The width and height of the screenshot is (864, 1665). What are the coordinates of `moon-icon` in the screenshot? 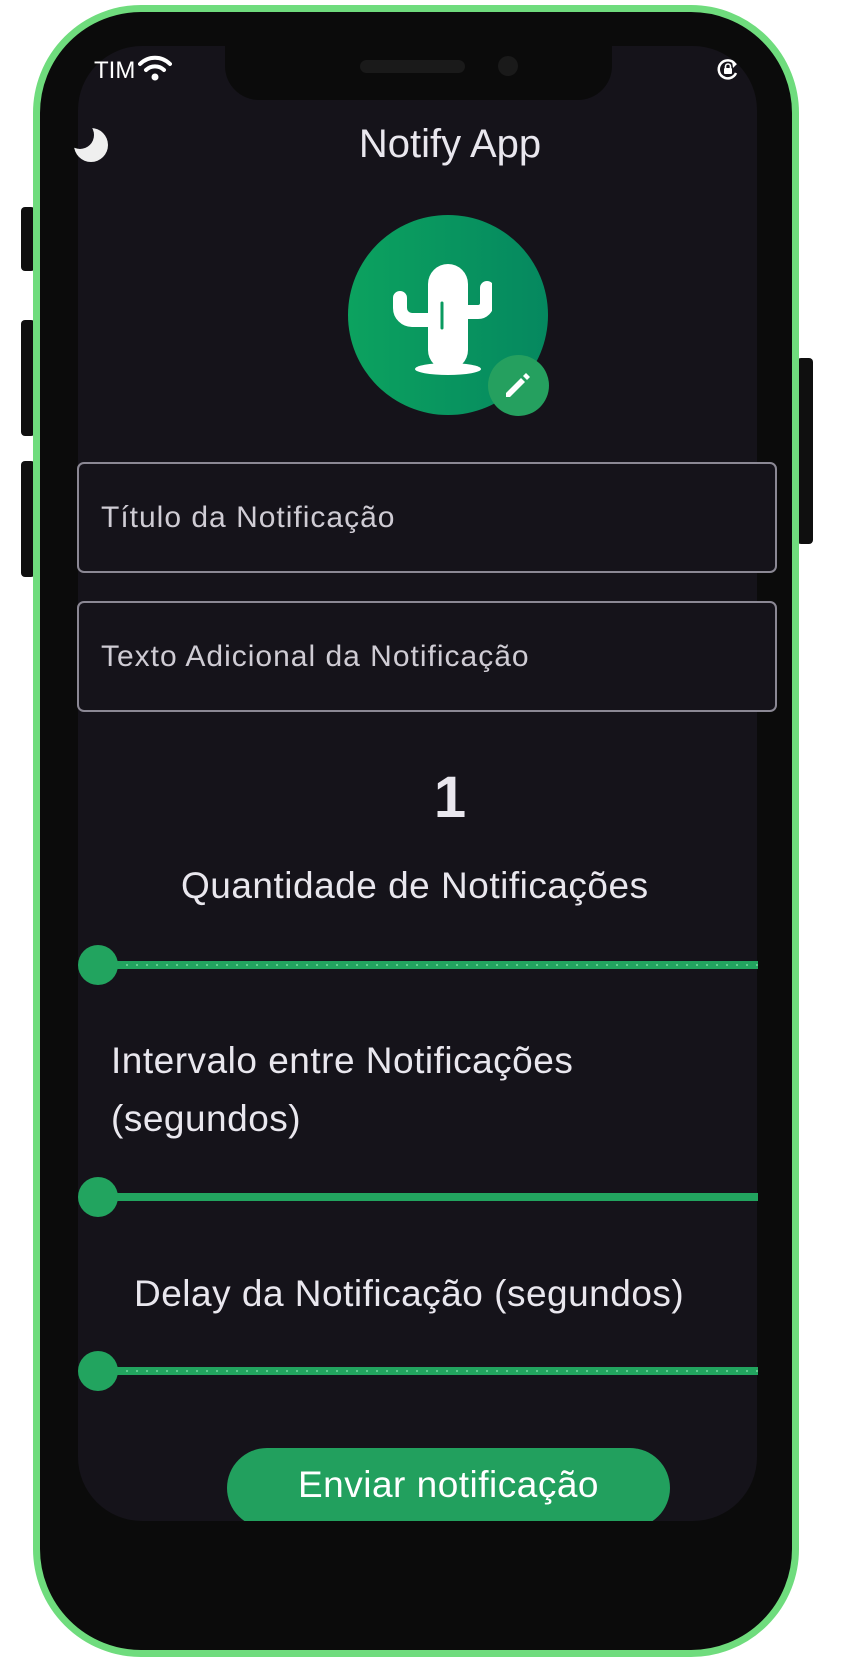 It's located at (93, 148).